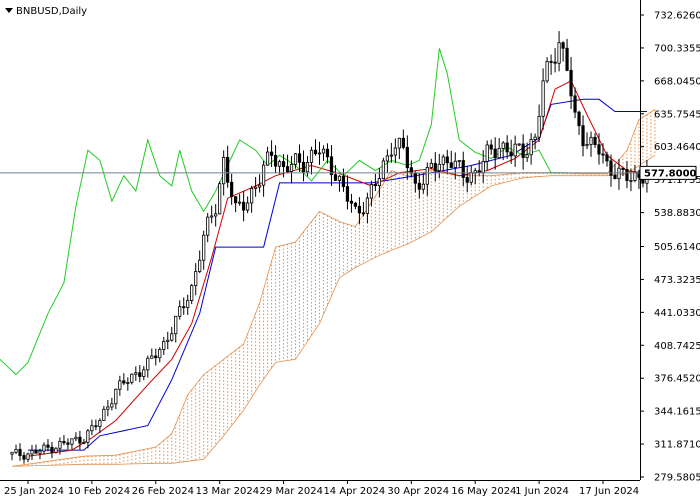 The image size is (700, 504). I want to click on date-tick-label: 10 Feb 2024, so click(99, 491).